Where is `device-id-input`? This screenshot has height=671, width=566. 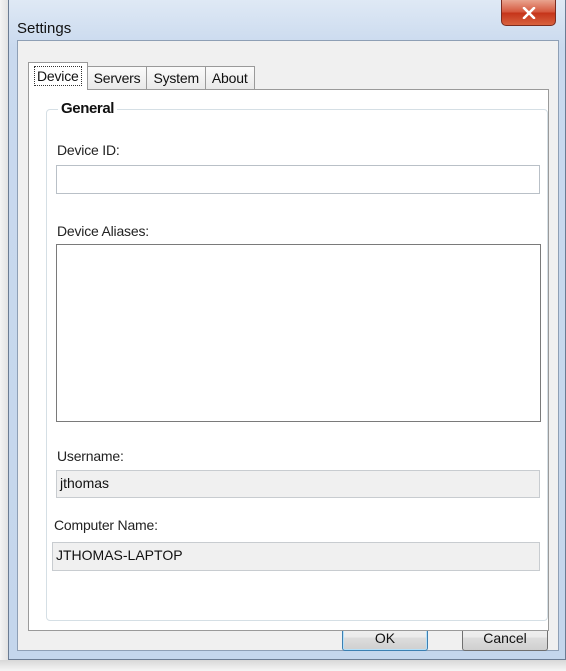
device-id-input is located at coordinates (298, 179).